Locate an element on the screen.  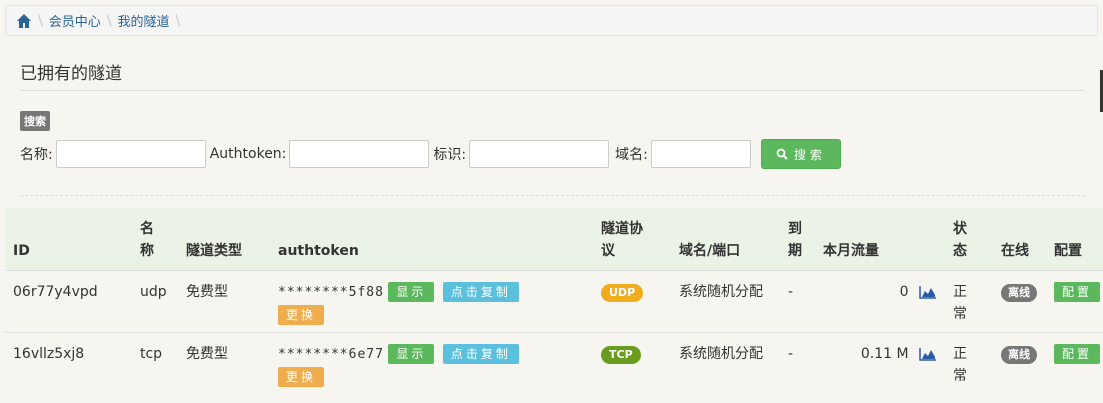
col-authtoken: authtoken is located at coordinates (318, 250).